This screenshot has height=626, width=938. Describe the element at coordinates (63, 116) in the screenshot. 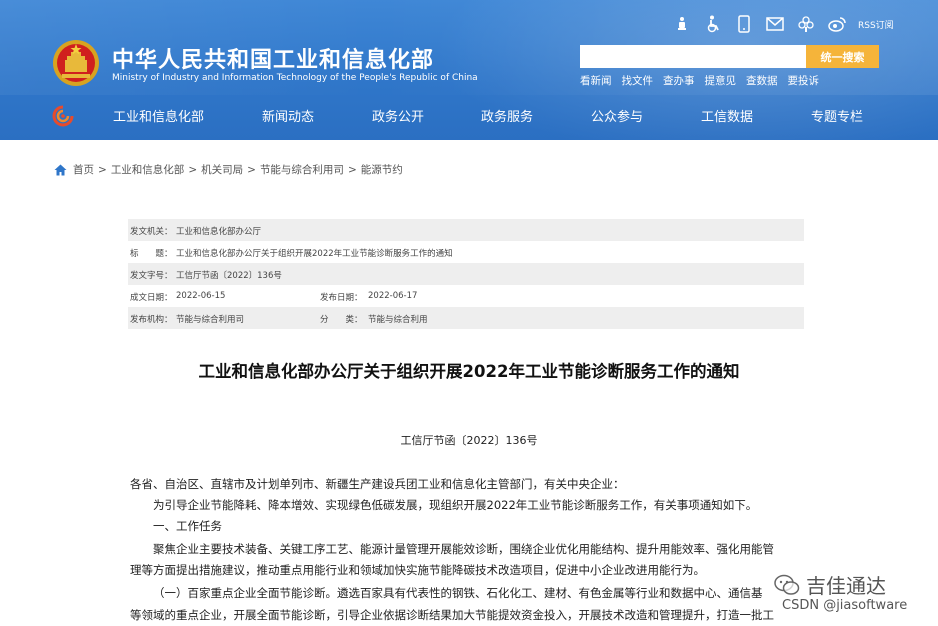

I see `miit-logo-icon` at that location.